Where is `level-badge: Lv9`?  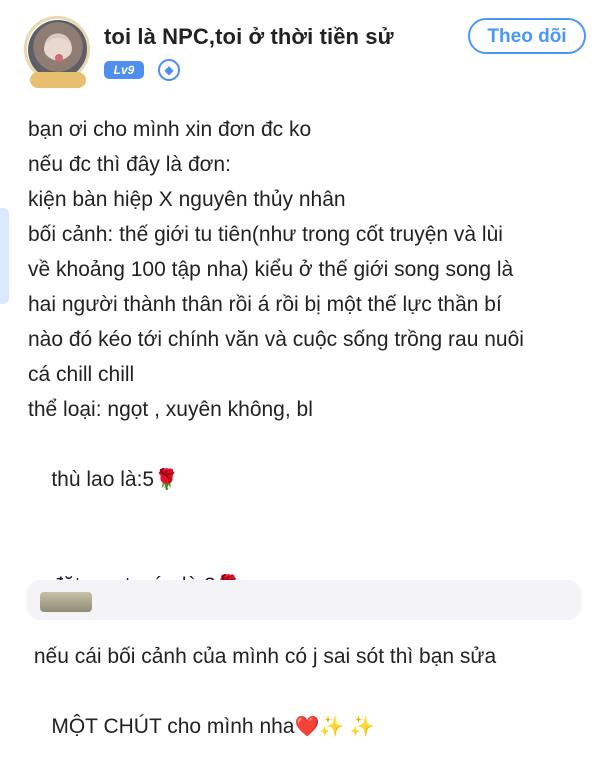 level-badge: Lv9 is located at coordinates (124, 70).